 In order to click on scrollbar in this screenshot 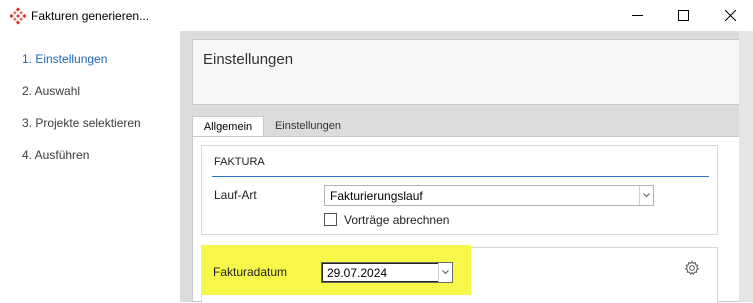, I will do `click(746, 166)`.